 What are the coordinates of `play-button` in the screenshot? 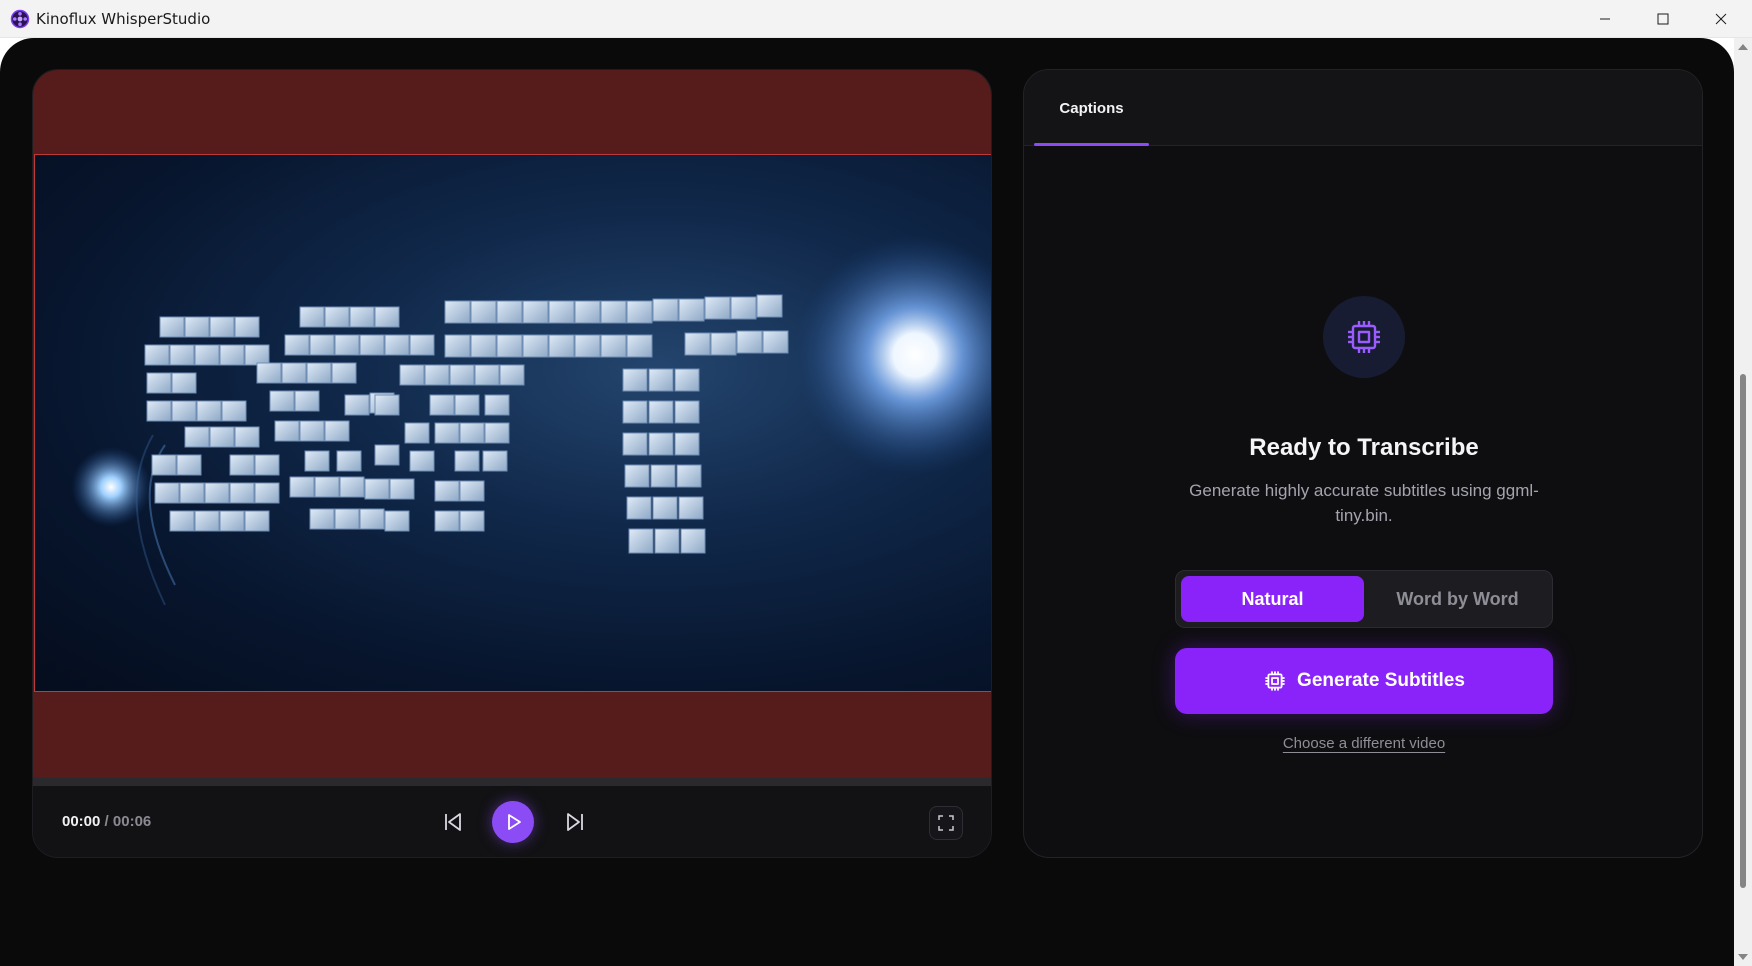 It's located at (513, 822).